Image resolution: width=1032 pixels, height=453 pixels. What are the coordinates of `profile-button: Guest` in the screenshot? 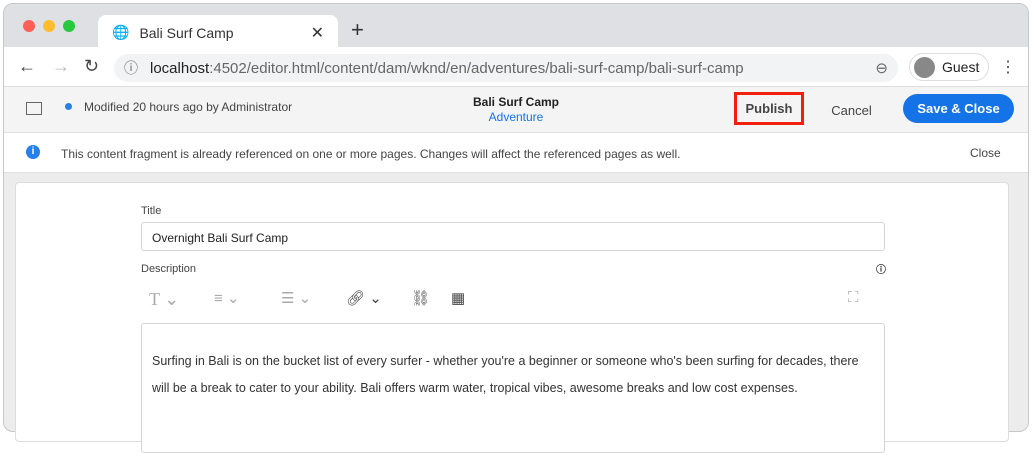 It's located at (949, 67).